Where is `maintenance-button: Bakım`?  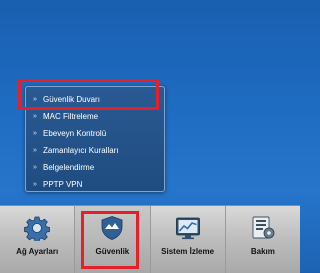
maintenance-button: Bakım is located at coordinates (263, 239).